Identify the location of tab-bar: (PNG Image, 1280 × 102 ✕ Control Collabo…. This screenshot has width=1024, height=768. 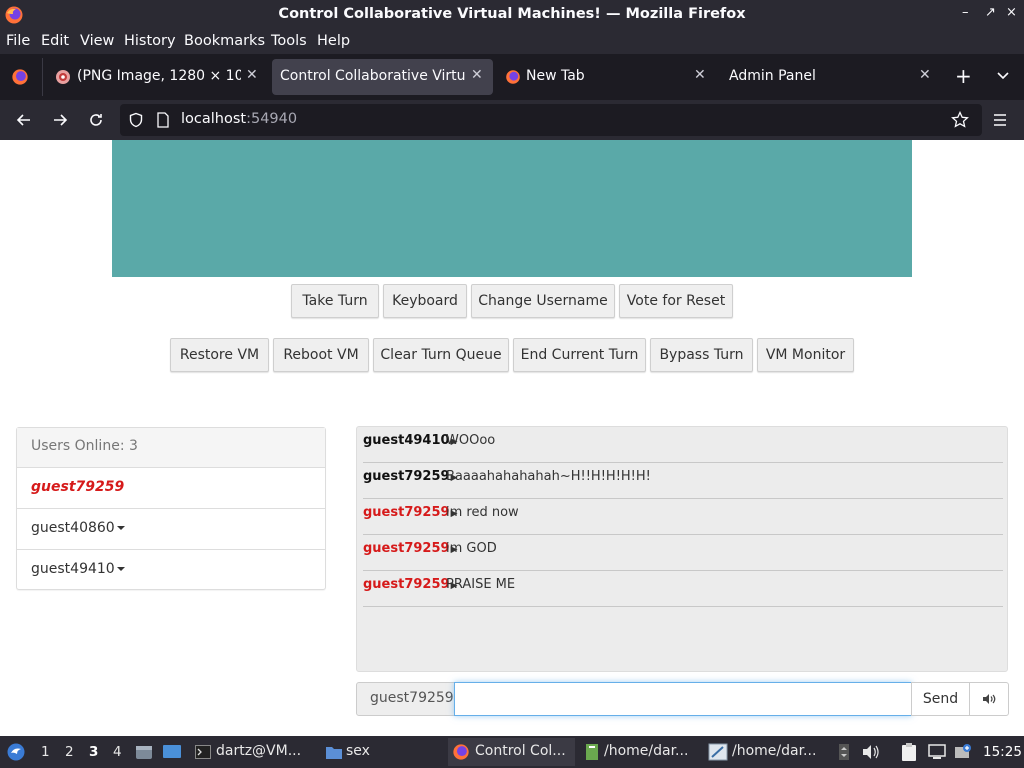
(512, 77).